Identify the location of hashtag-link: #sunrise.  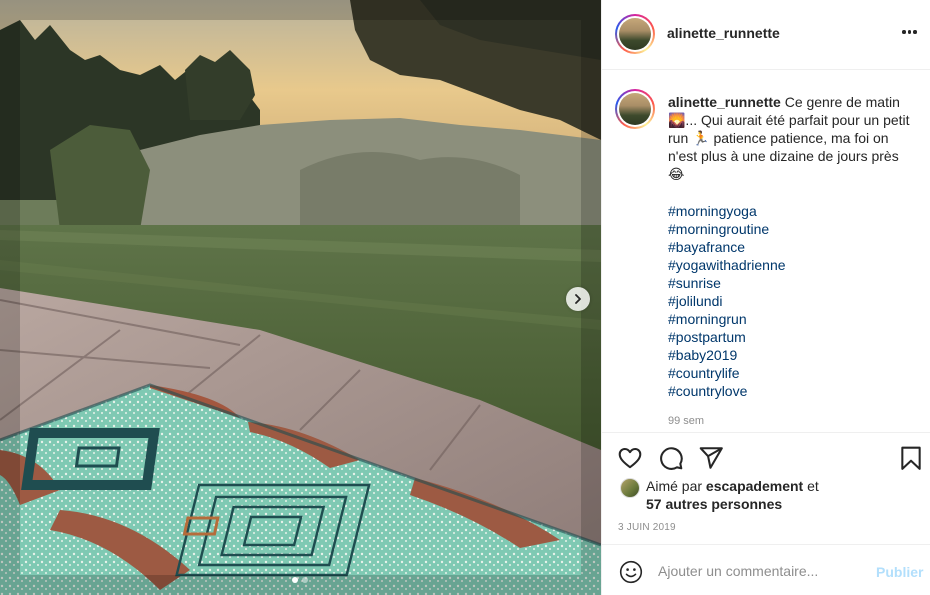
(727, 283).